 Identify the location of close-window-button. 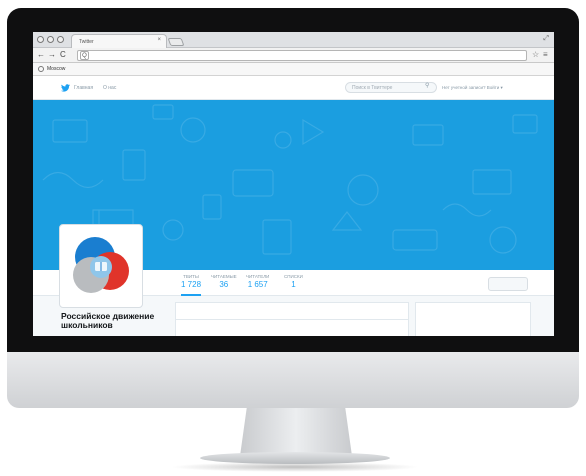
(40, 39).